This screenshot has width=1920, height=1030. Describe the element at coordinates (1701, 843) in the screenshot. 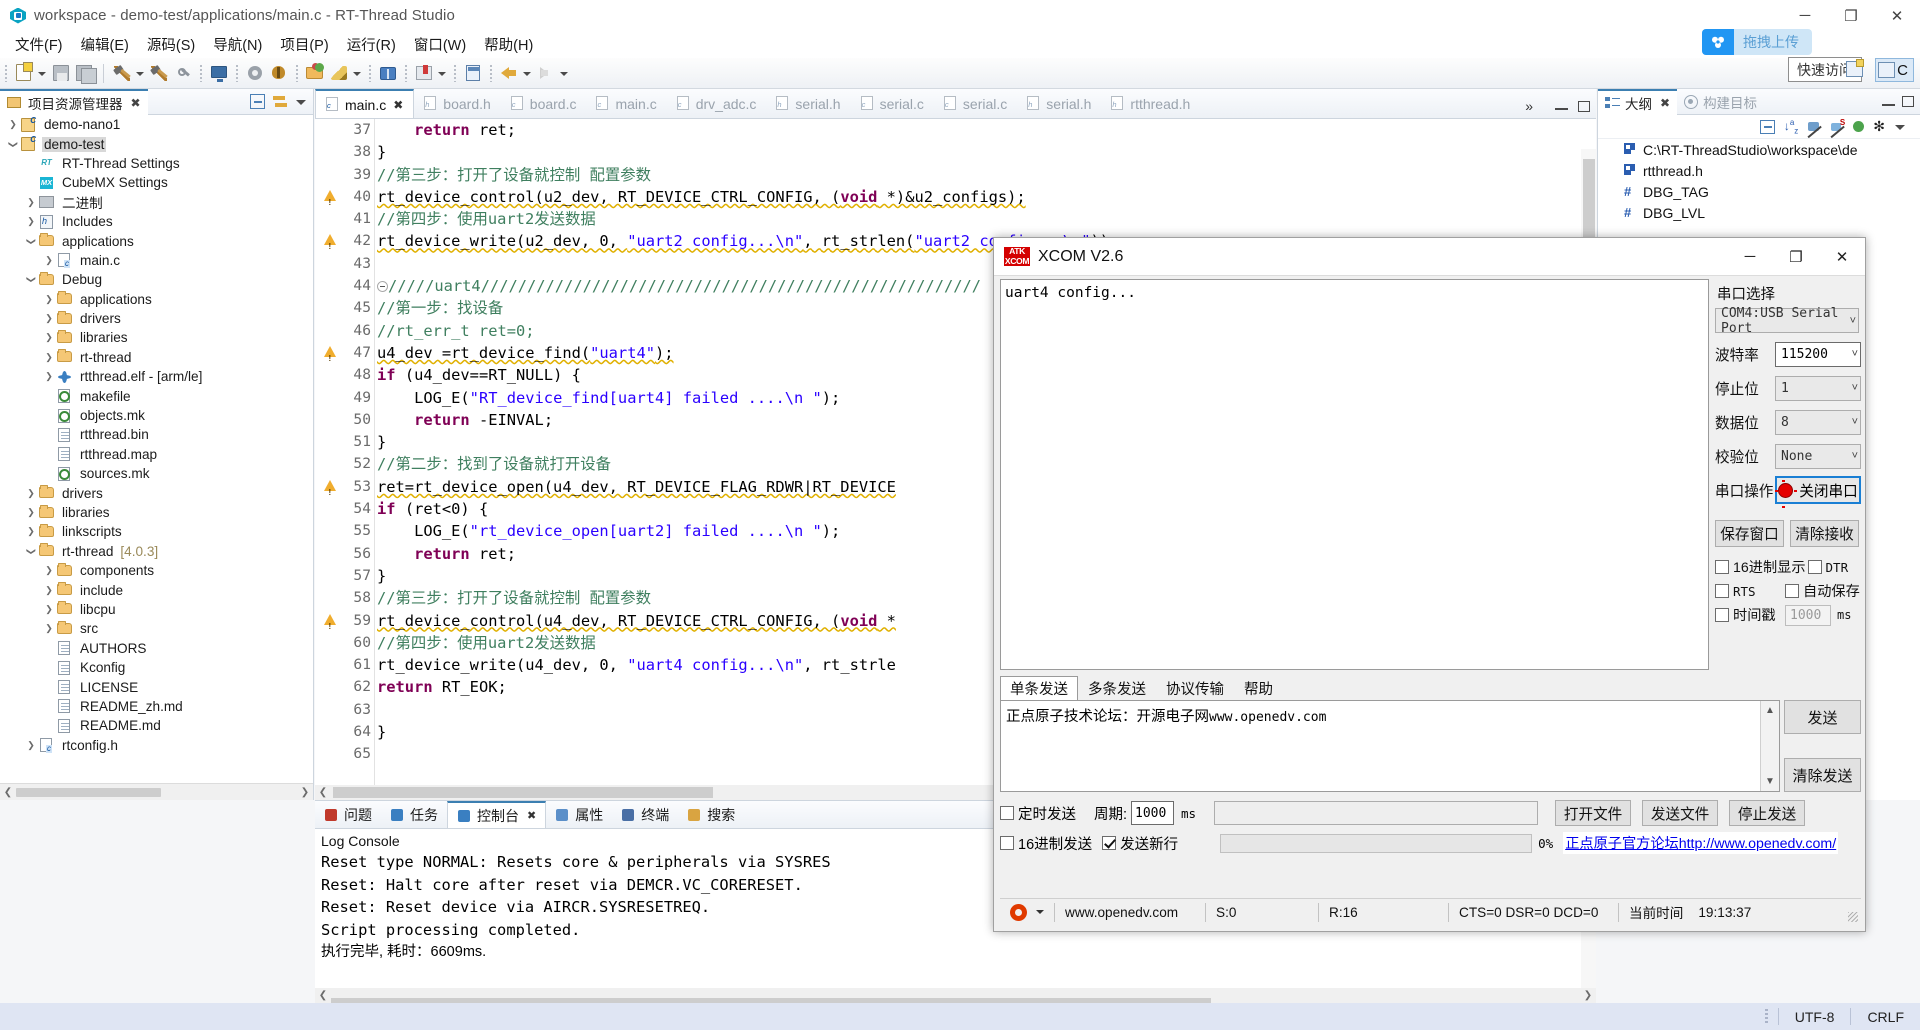

I see `xcom-forum-link: 正点原子官方论坛http://www.openedv.com/` at that location.